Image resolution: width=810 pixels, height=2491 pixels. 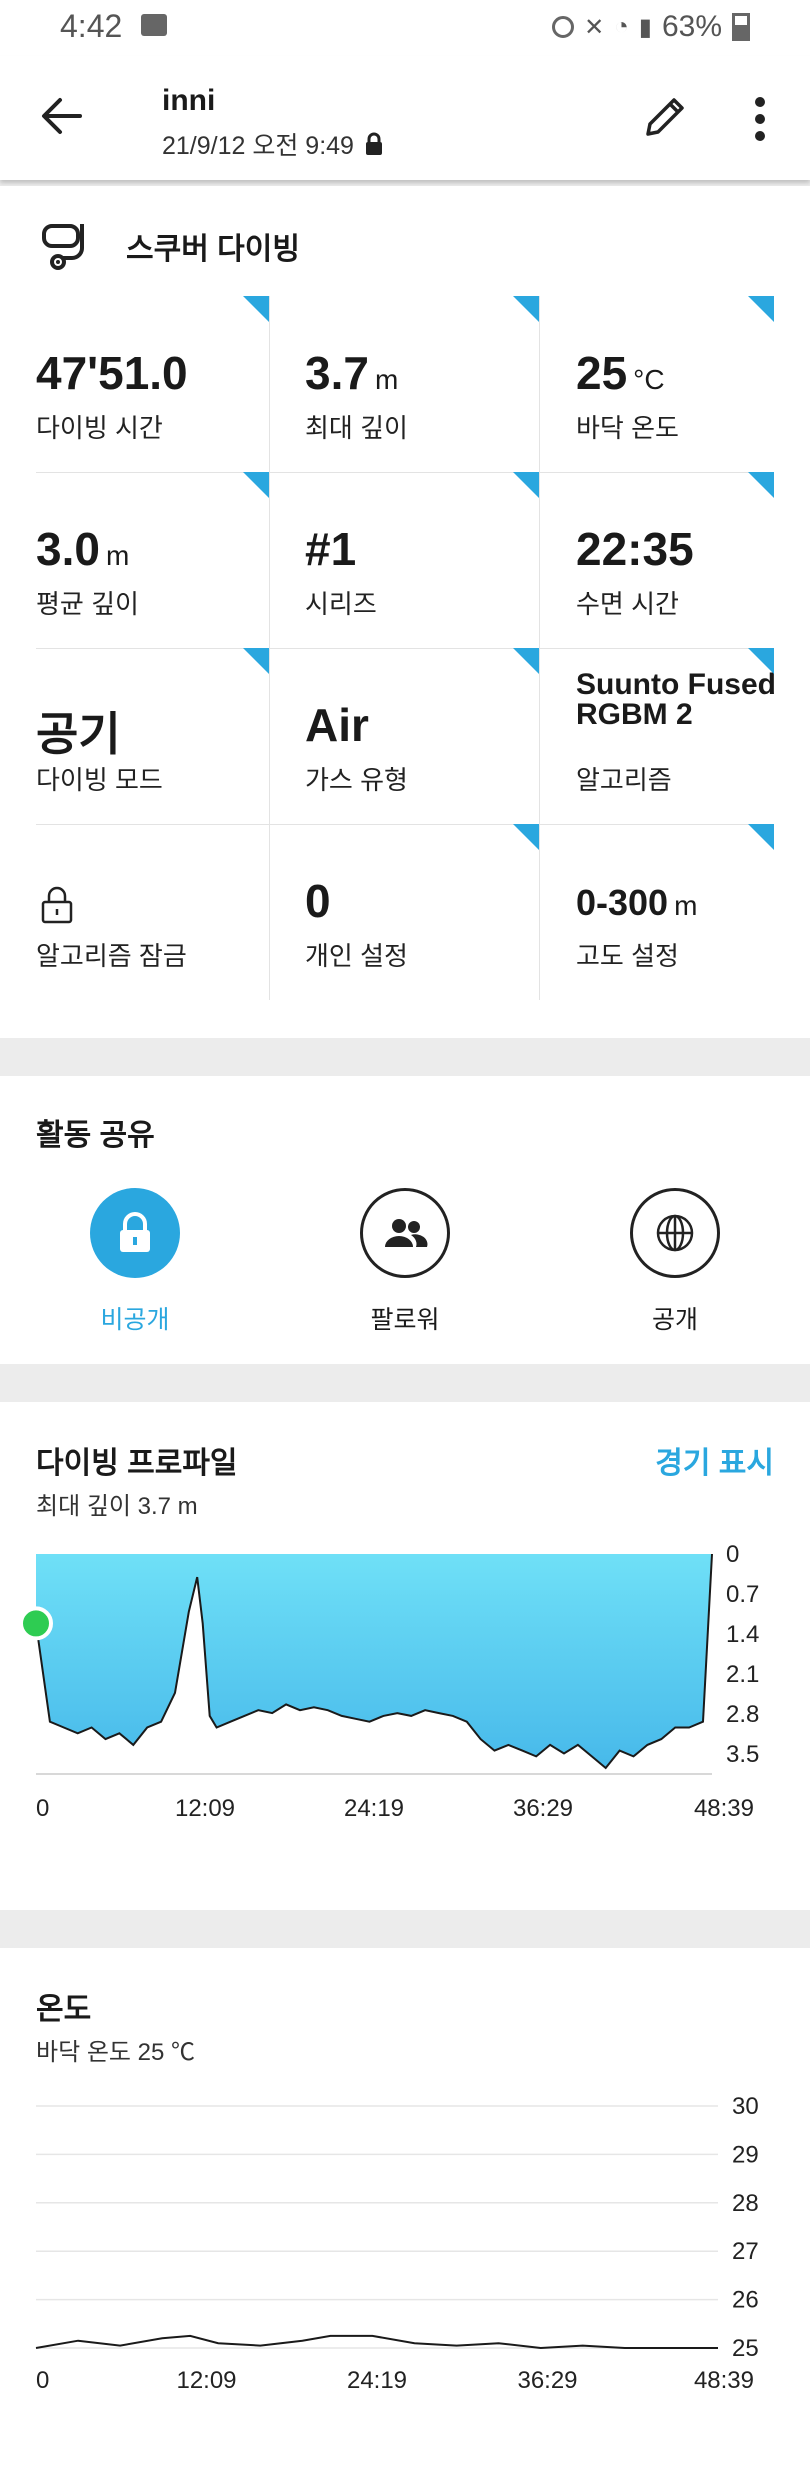 I want to click on share-option-public: 공개, so click(x=675, y=1262).